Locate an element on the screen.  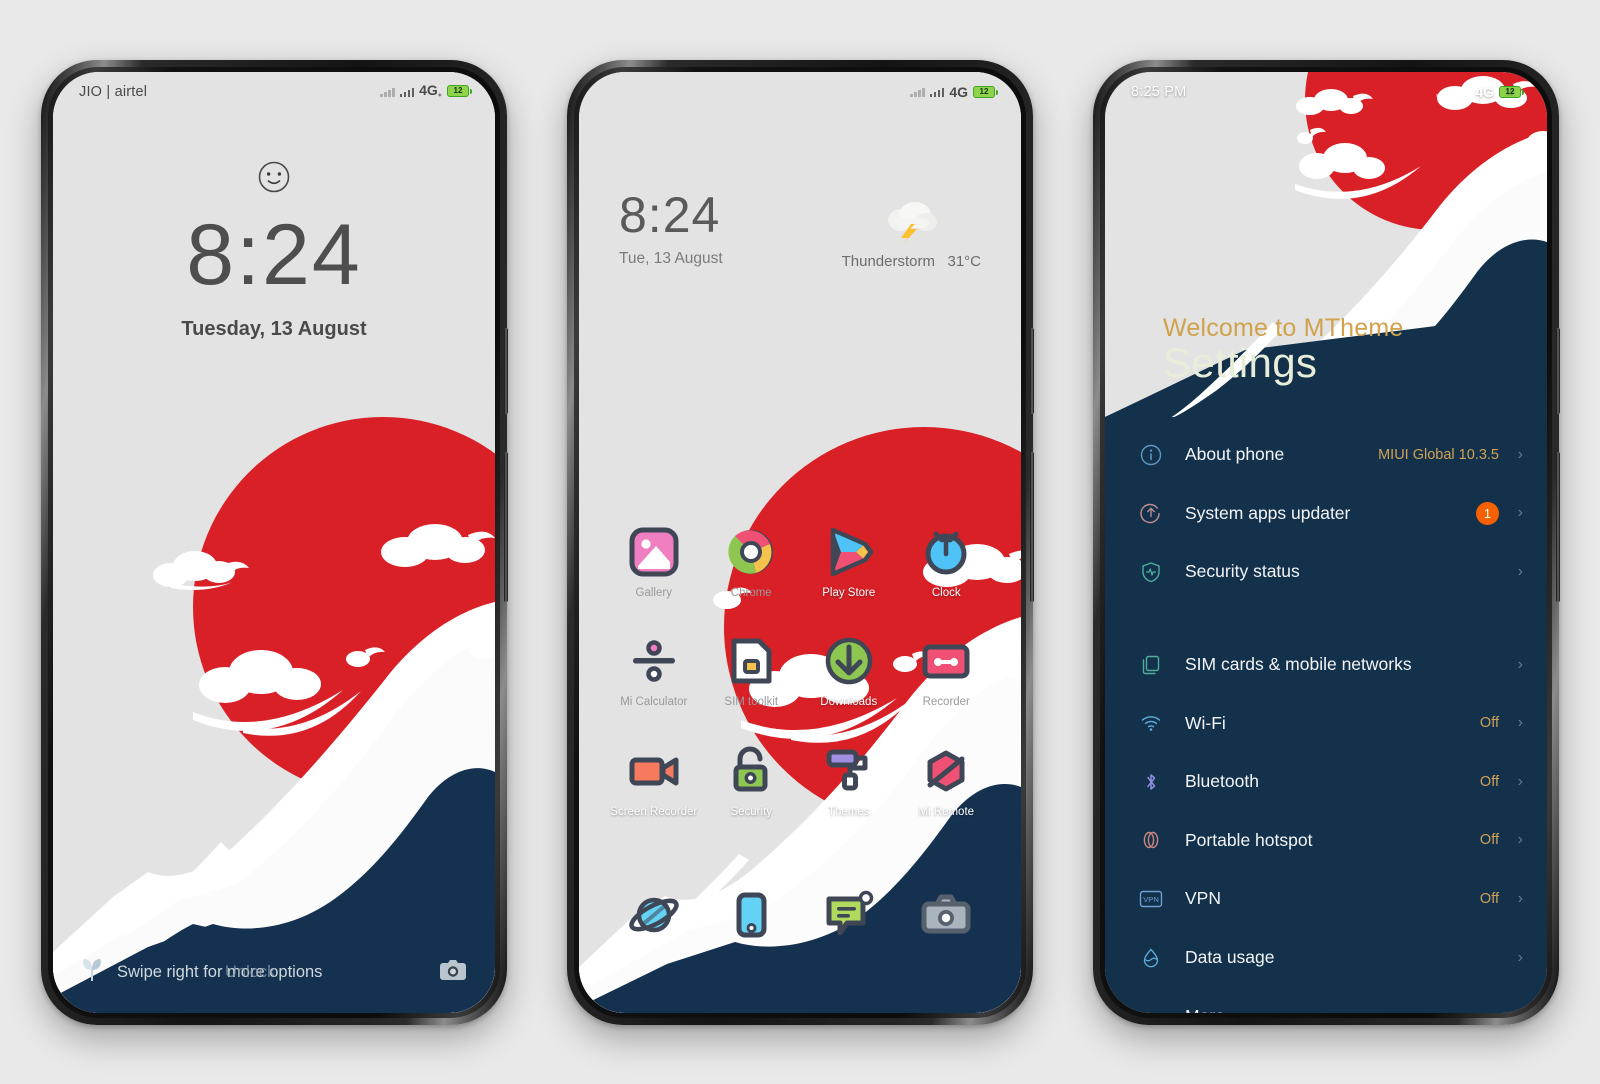
weather-widget: Thunderstorm 31°C is located at coordinates (911, 230).